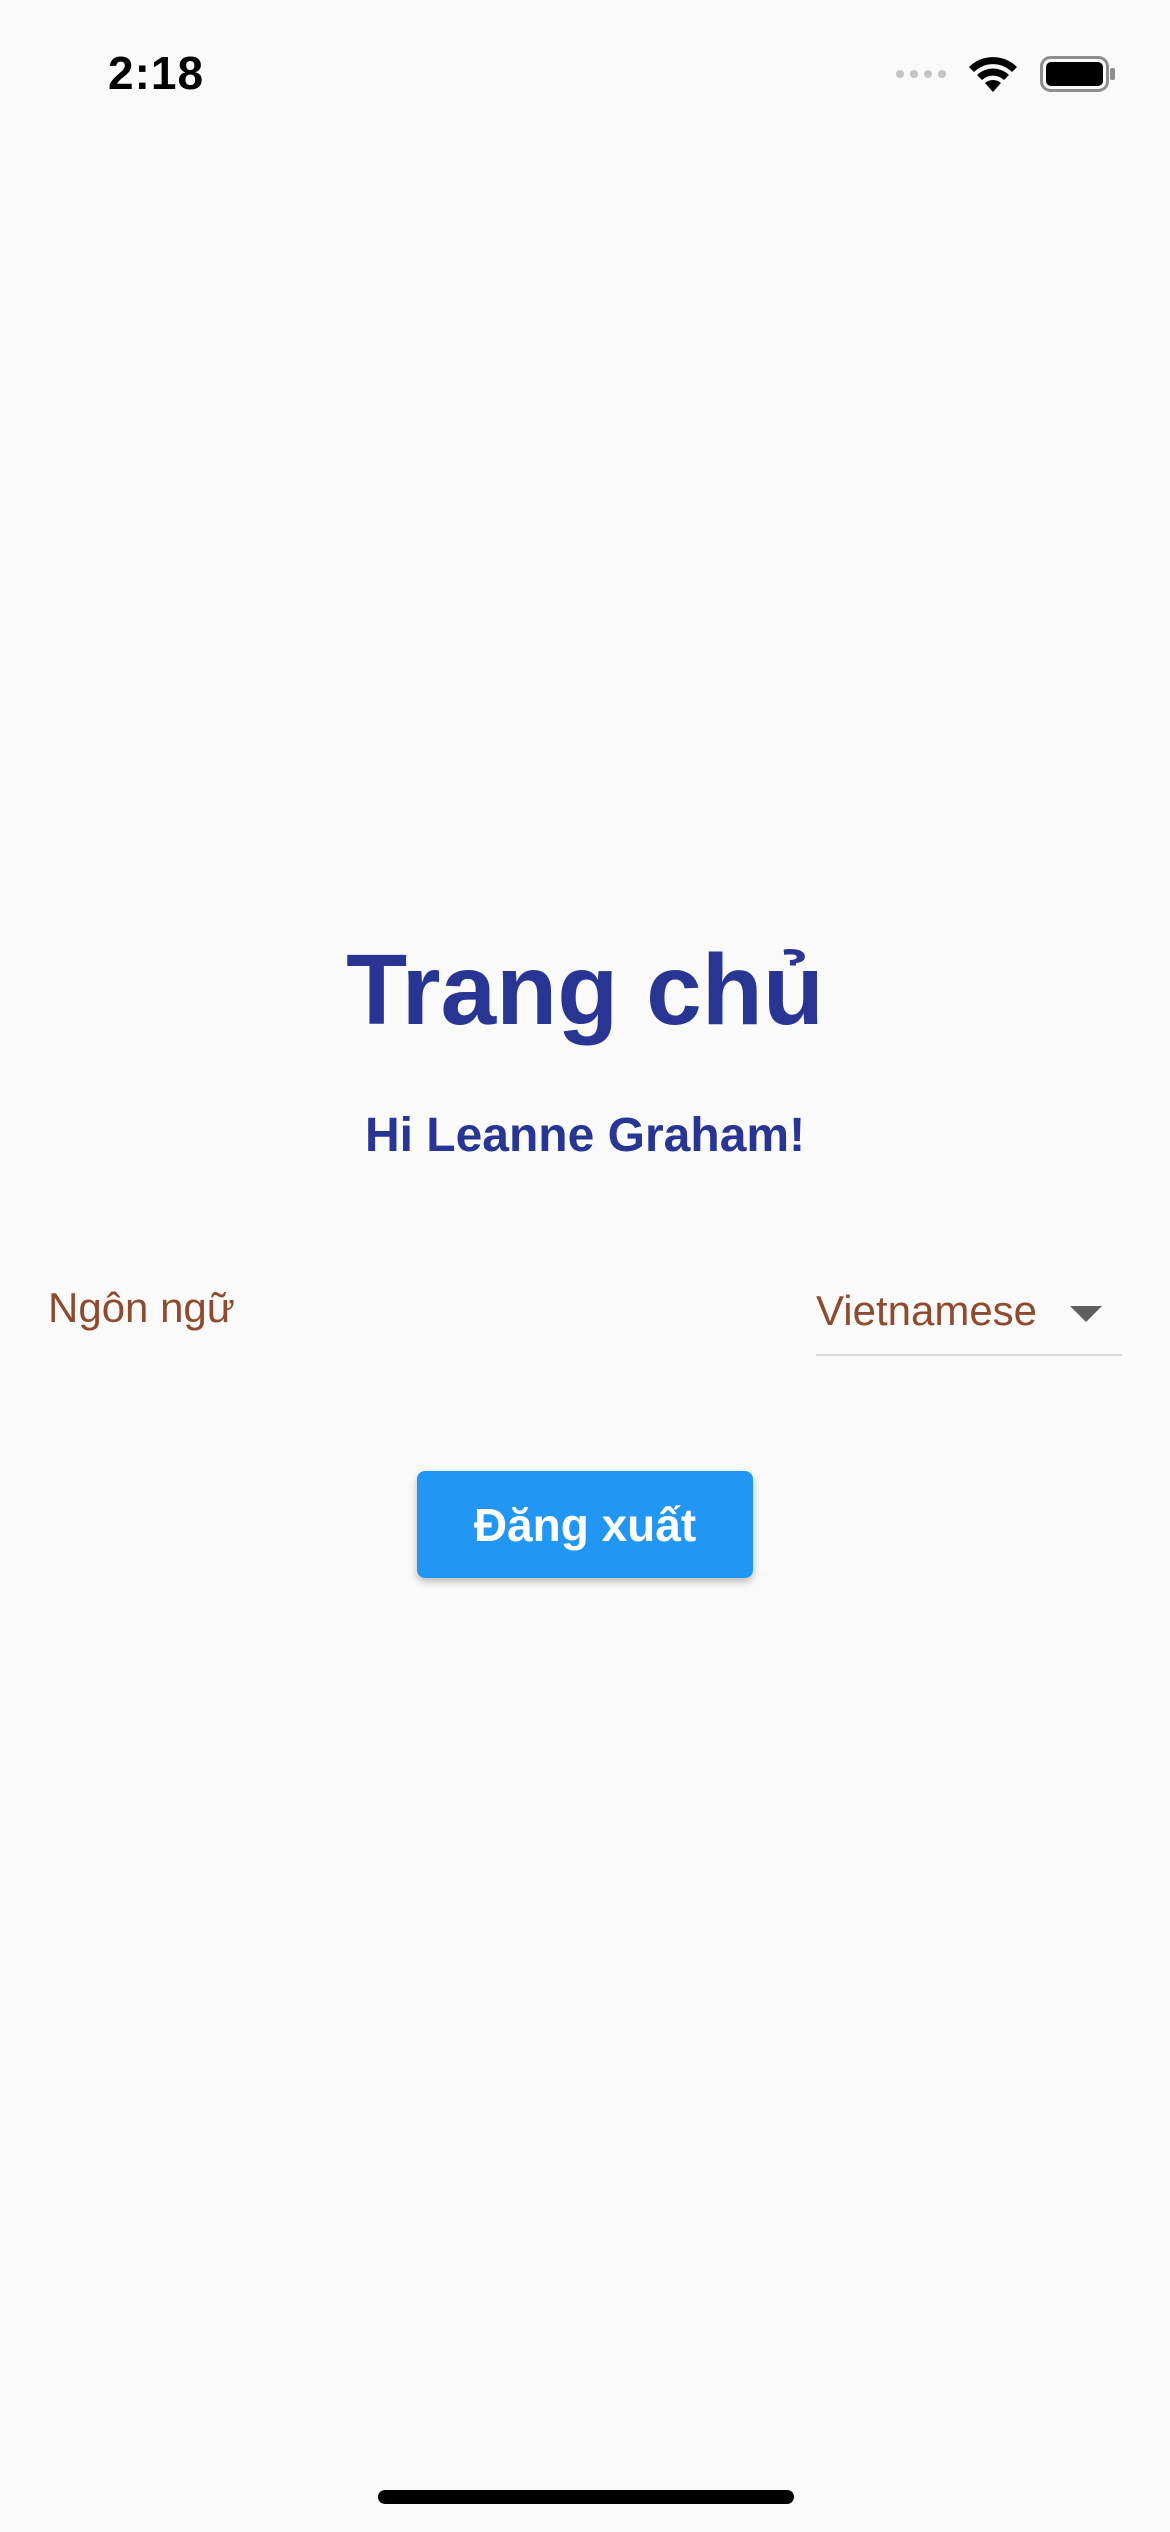  I want to click on dropdown-arrow-icon, so click(1086, 1314).